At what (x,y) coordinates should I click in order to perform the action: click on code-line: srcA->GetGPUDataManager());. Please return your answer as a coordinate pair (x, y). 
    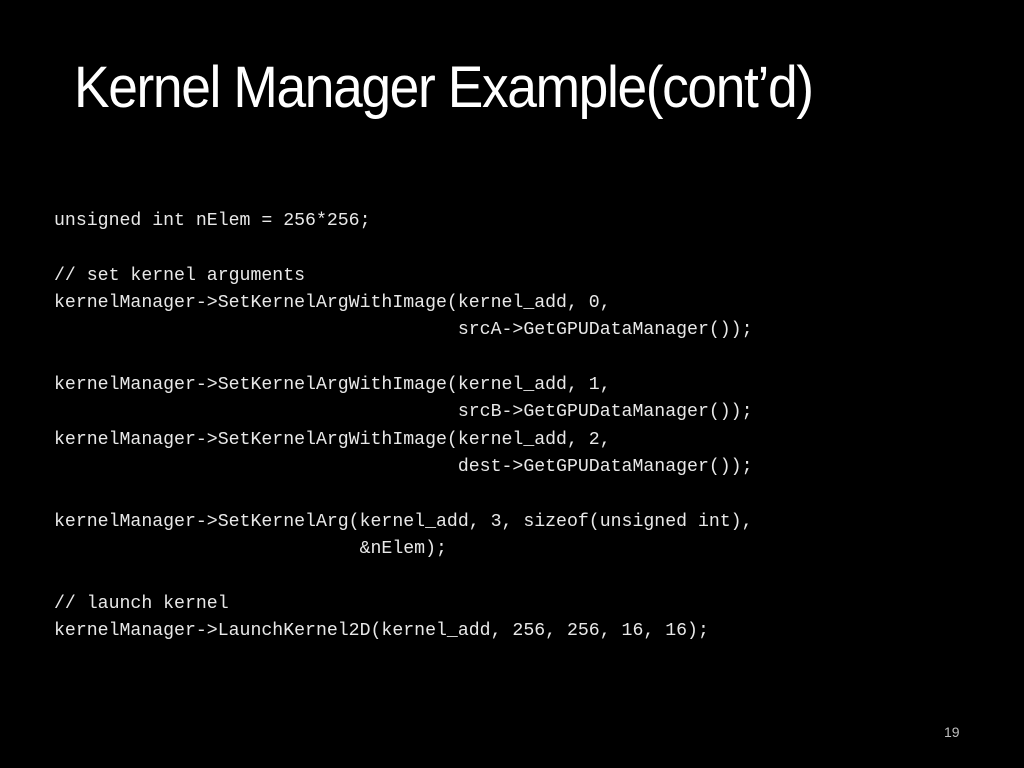
    Looking at the image, I should click on (403, 330).